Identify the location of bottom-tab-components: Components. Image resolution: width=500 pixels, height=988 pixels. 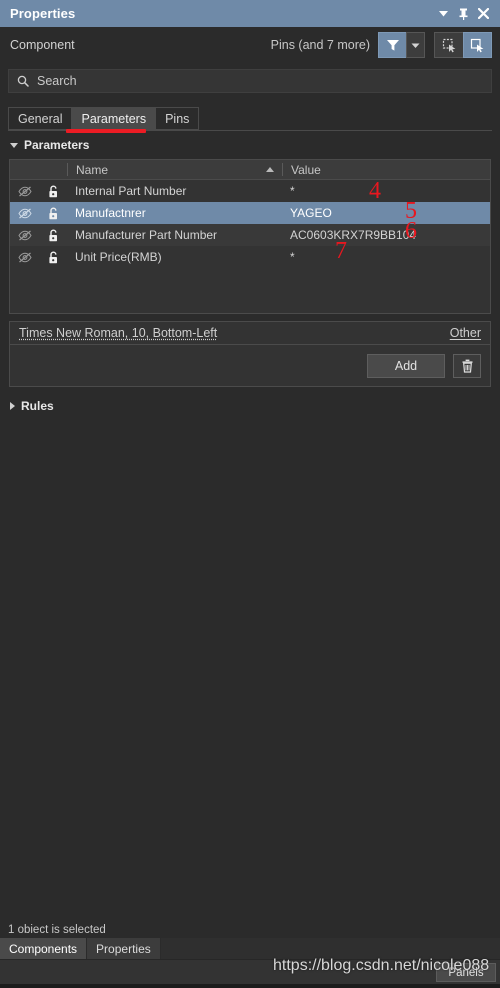
(44, 948).